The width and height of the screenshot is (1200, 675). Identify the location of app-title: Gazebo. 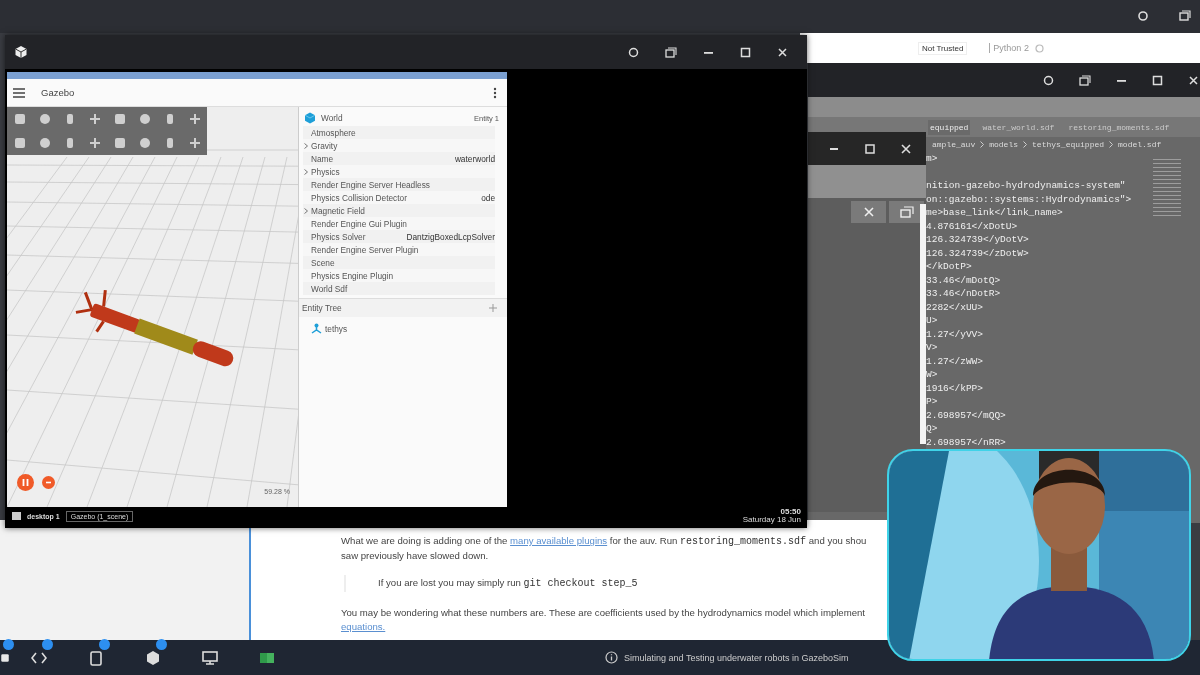
(58, 92).